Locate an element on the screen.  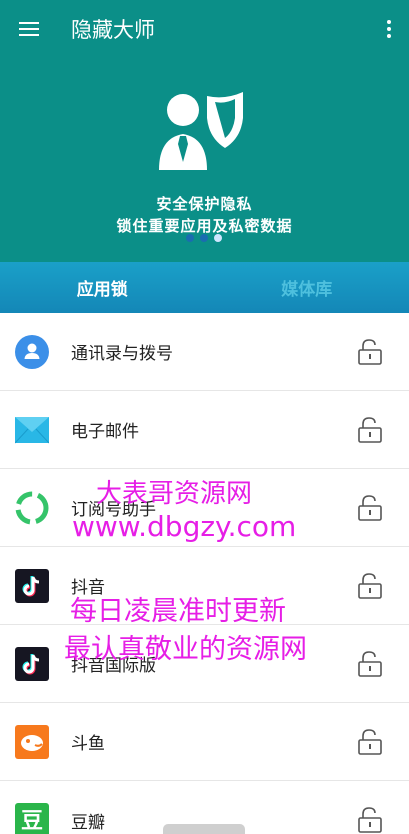
page-dot-active is located at coordinates (218, 238).